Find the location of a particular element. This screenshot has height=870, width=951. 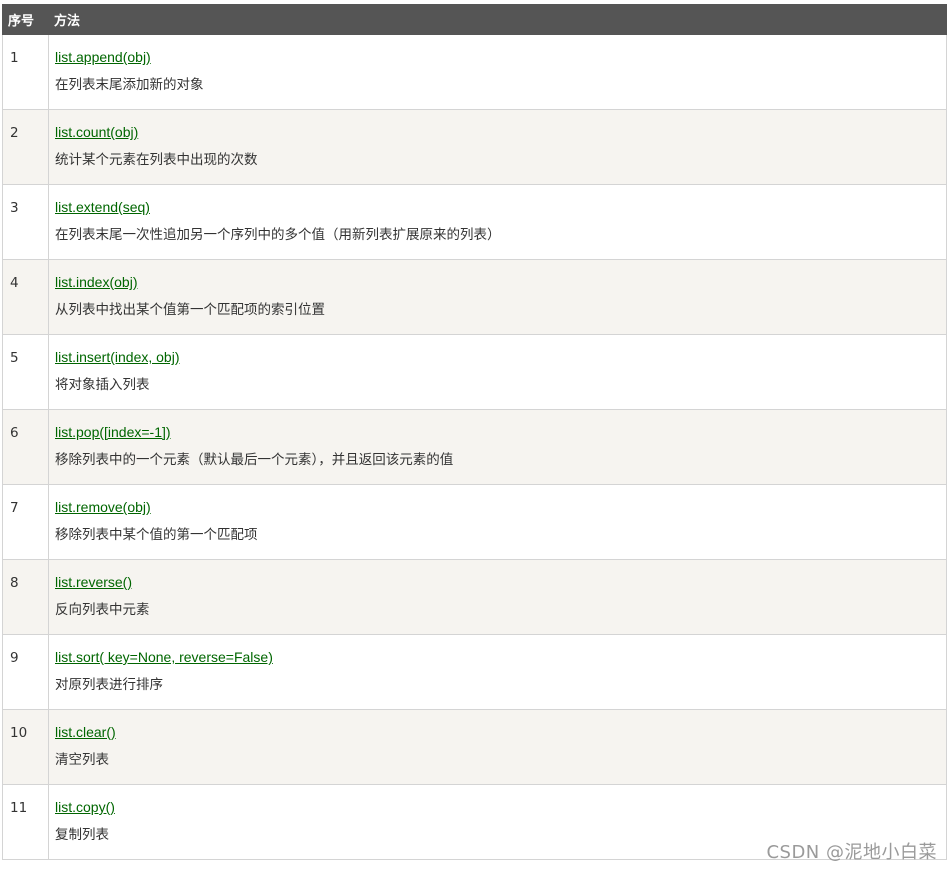

method-cell: list.append(obj) 在列表末尾添加新的对象 is located at coordinates (497, 72).